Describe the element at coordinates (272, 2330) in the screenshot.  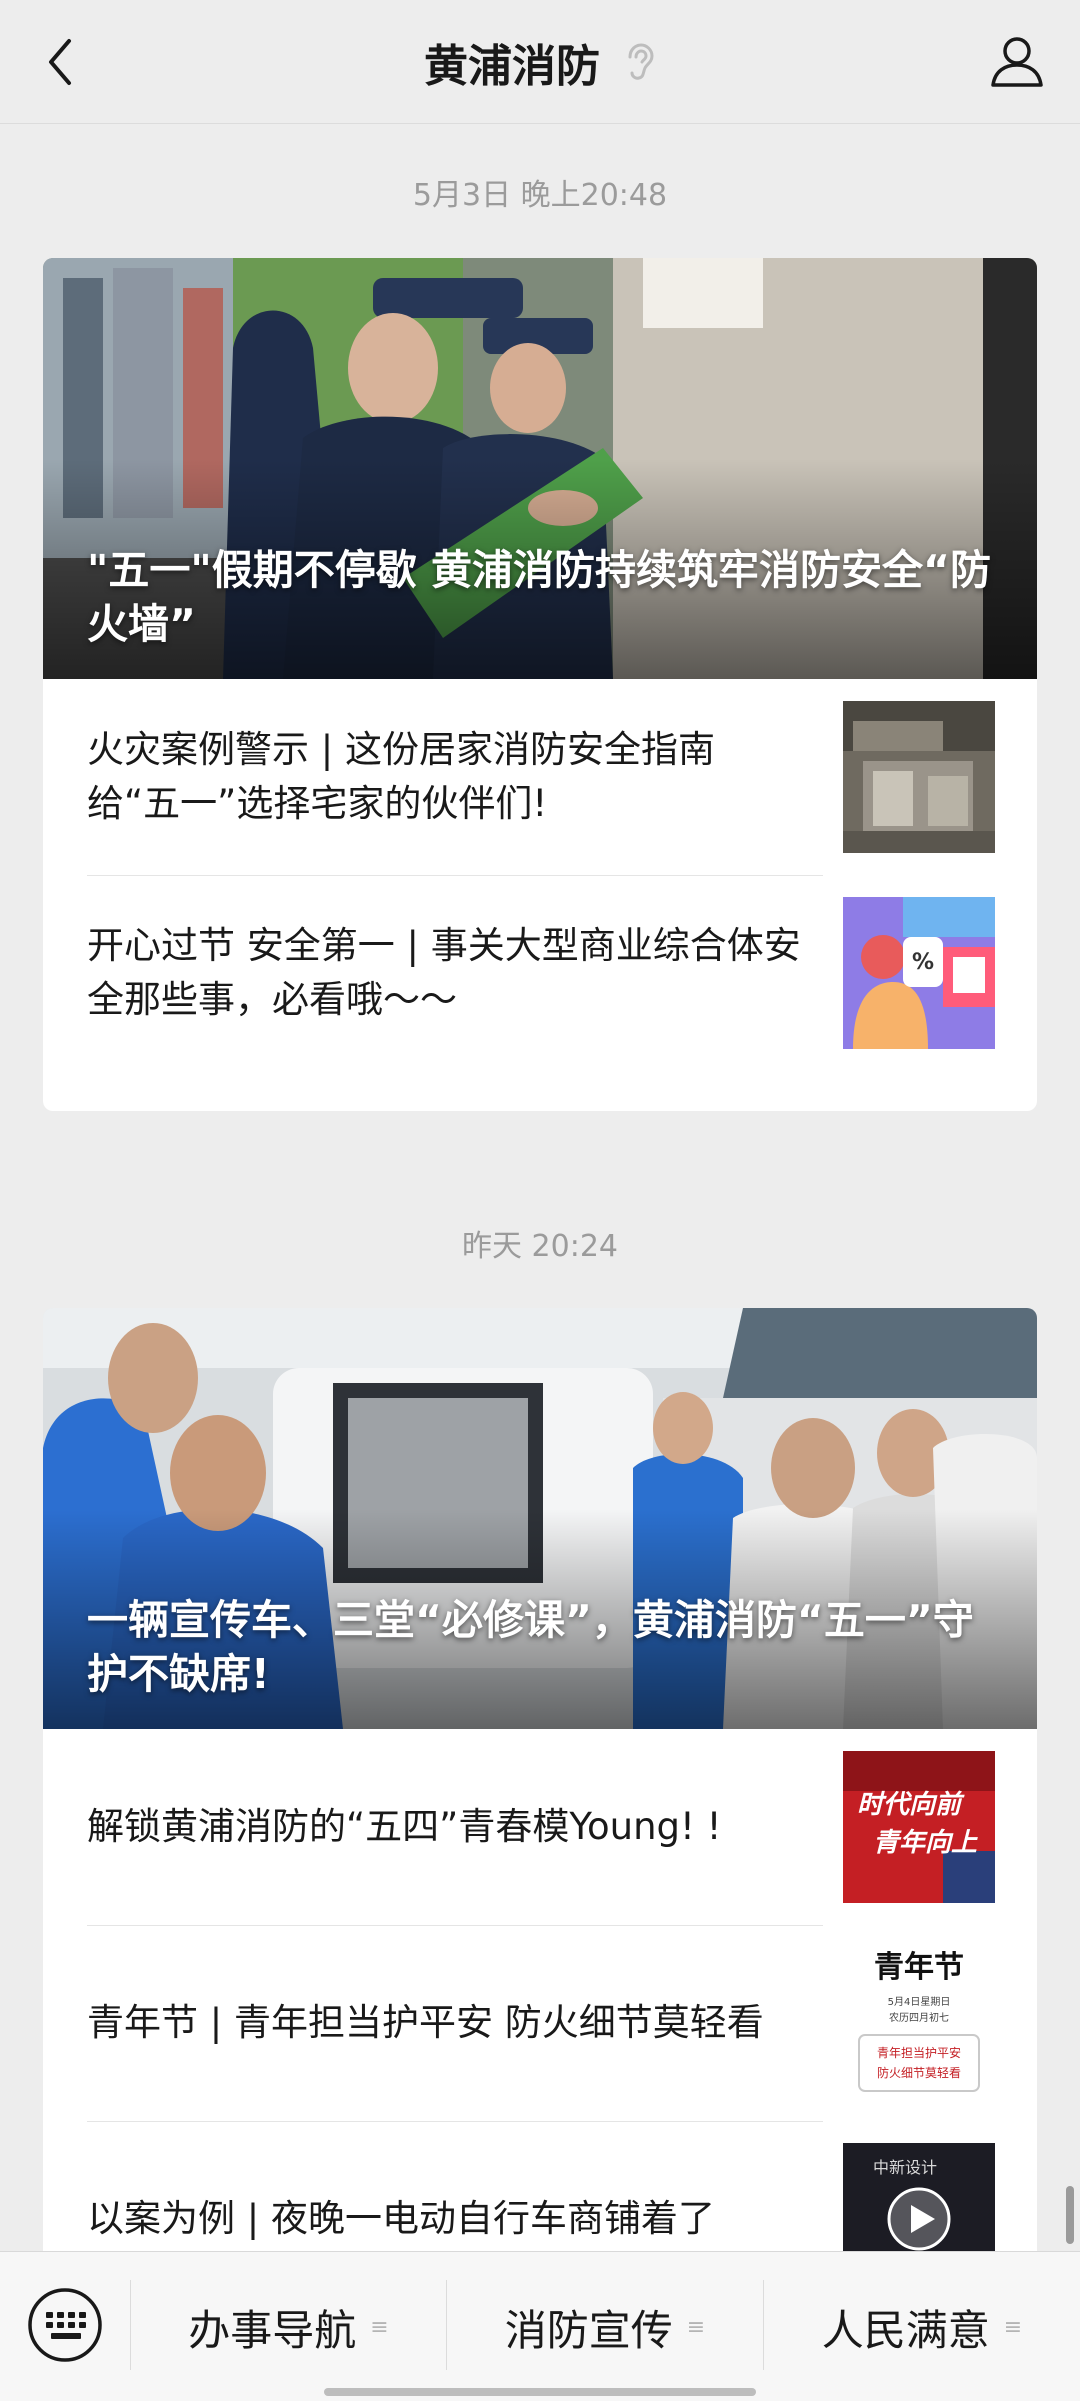
I see `menu-label: 办事导航` at that location.